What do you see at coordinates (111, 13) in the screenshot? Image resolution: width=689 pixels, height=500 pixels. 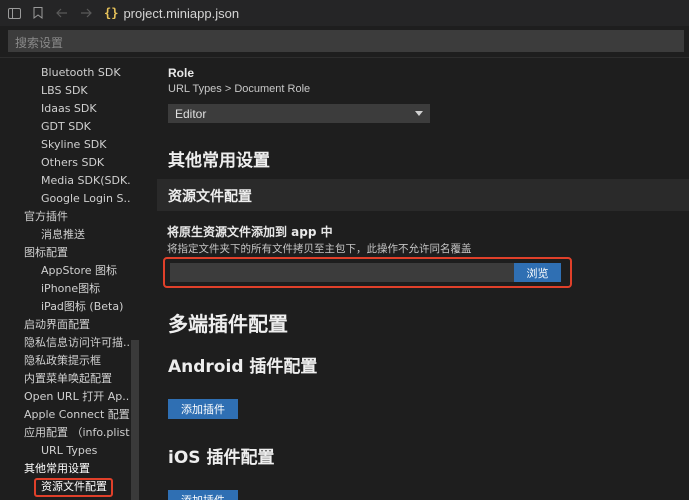 I see `json-file-icon: {}` at bounding box center [111, 13].